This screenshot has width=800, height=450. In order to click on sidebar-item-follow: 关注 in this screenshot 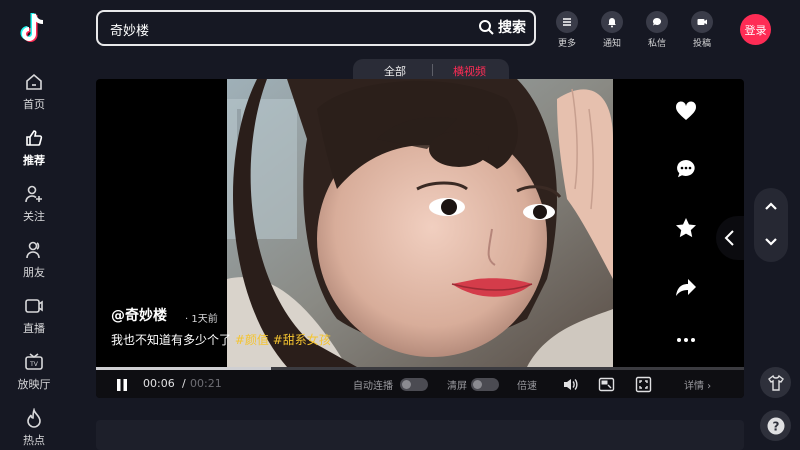, I will do `click(34, 209)`.